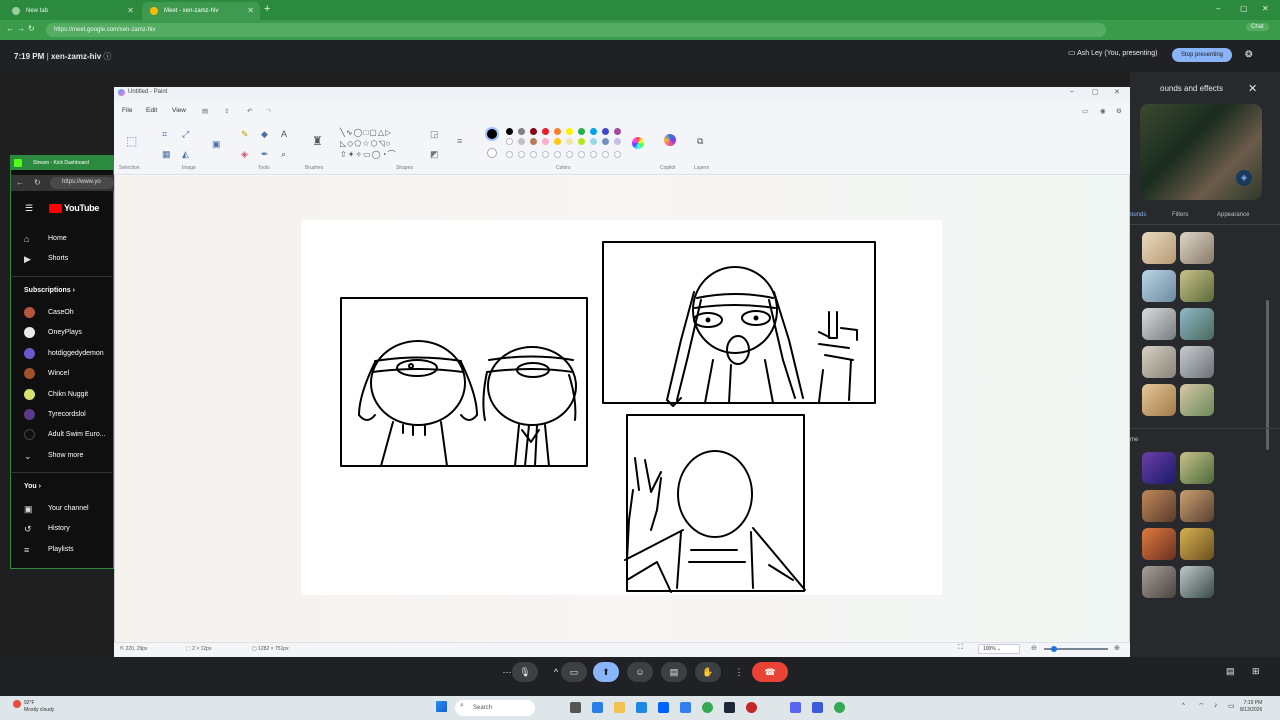  I want to click on microphone-icon: 🎙, so click(525, 672).